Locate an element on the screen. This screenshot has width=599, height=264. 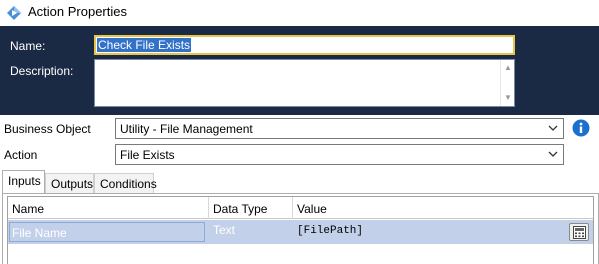
action-dropdown: File Exists is located at coordinates (339, 154).